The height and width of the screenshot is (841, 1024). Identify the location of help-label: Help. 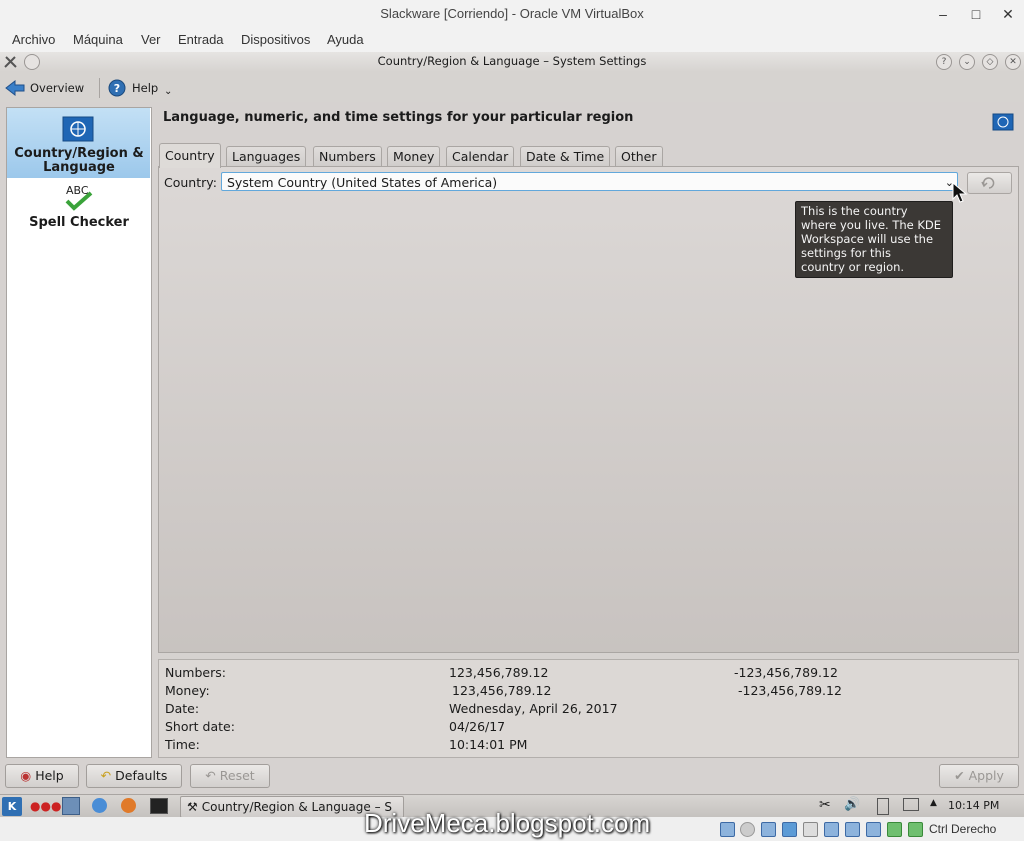
(145, 88).